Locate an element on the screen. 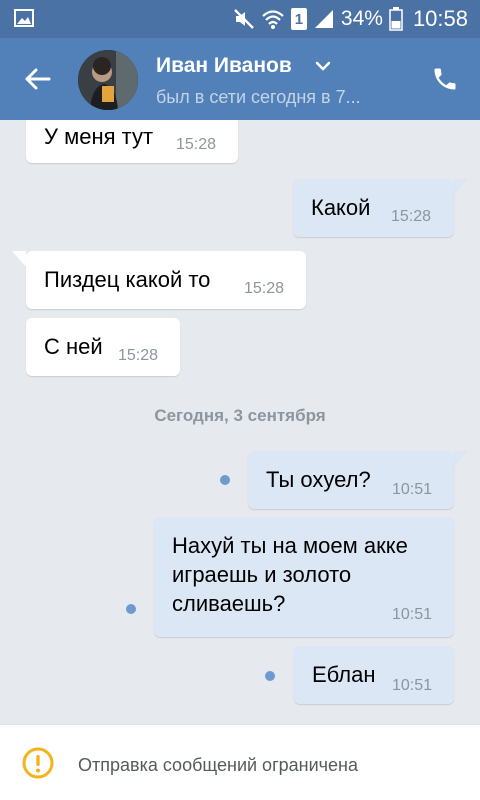 This screenshot has width=480, height=800. message-incoming: С ней 15:28 is located at coordinates (103, 347).